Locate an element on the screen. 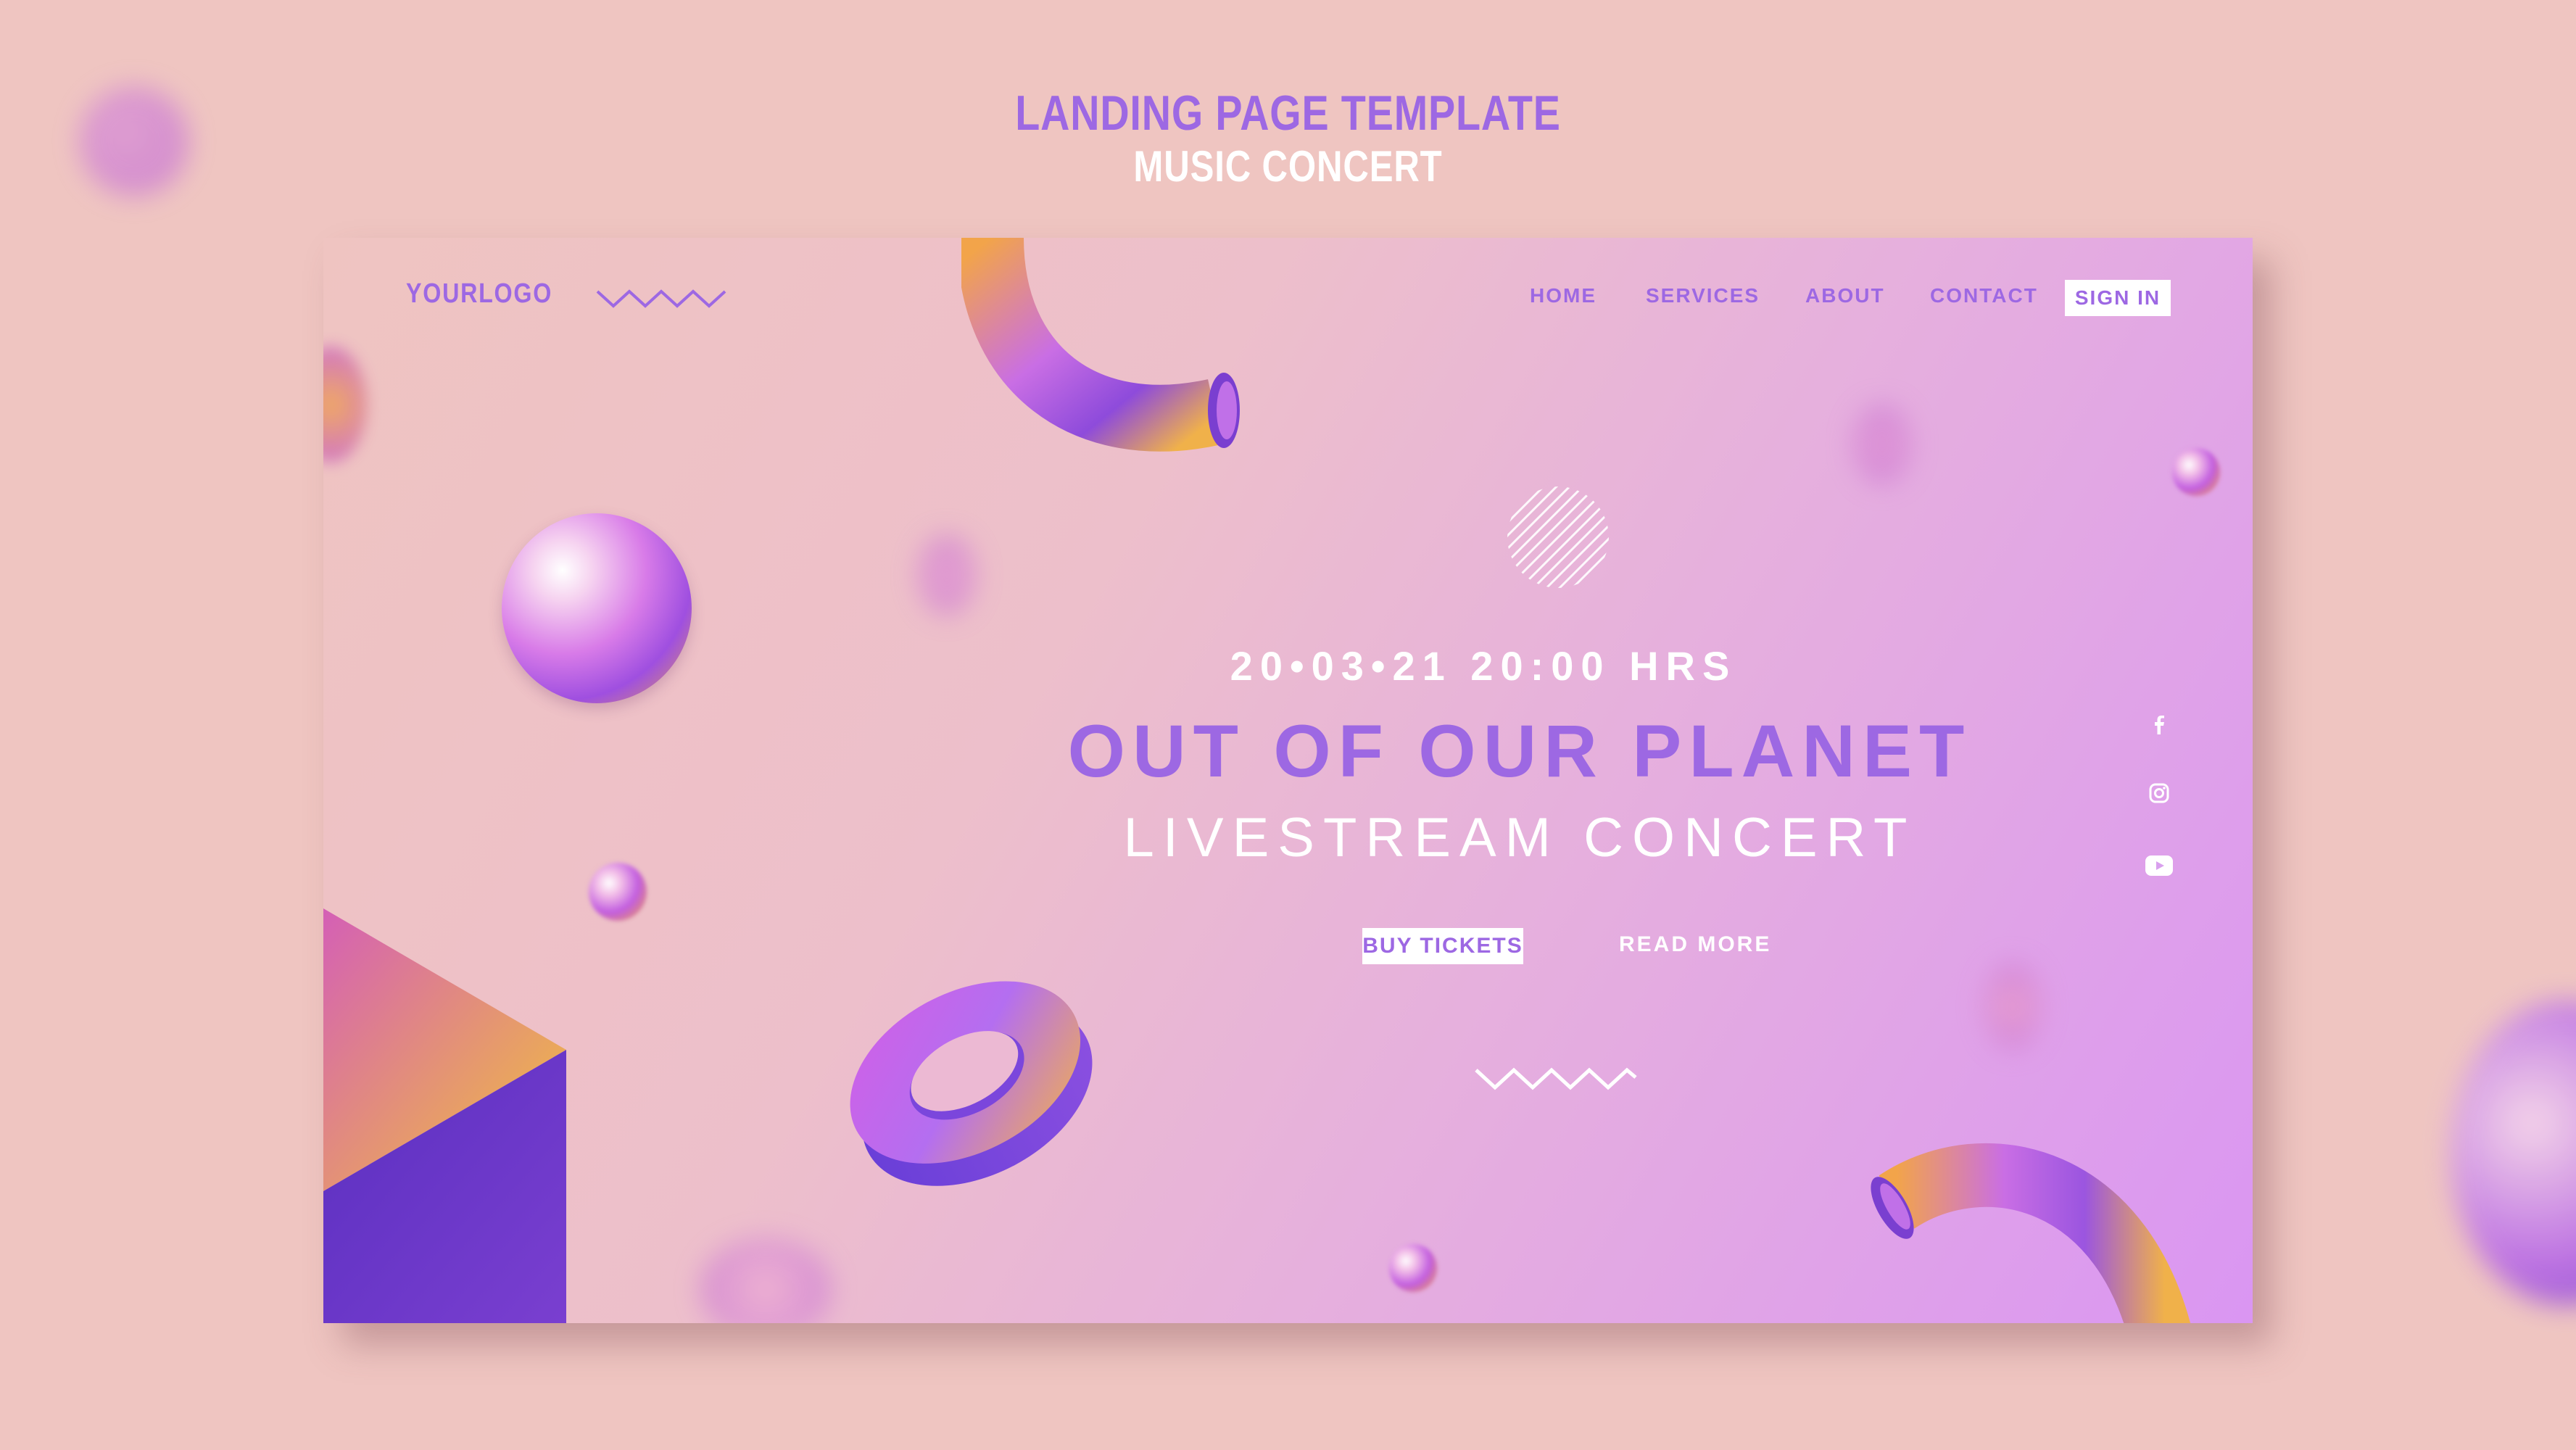  hero-headline: OUT OF OUR PLANET is located at coordinates (1519, 751).